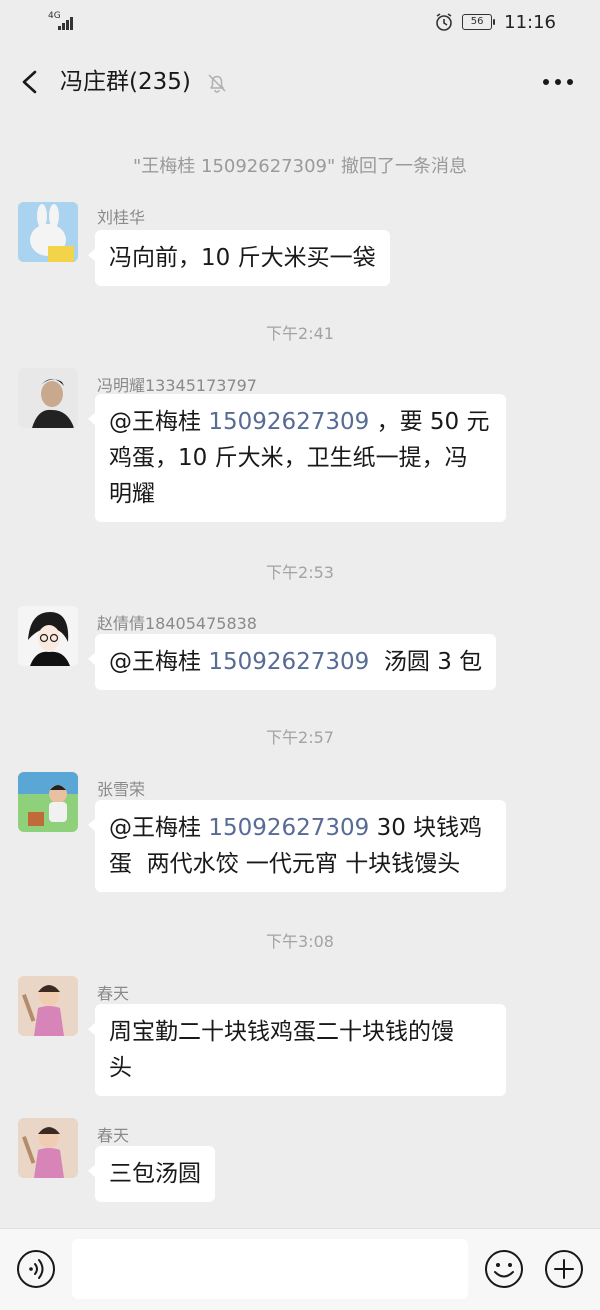 The image size is (600, 1310). I want to click on message-bubble: 三包汤圆, so click(151, 1174).